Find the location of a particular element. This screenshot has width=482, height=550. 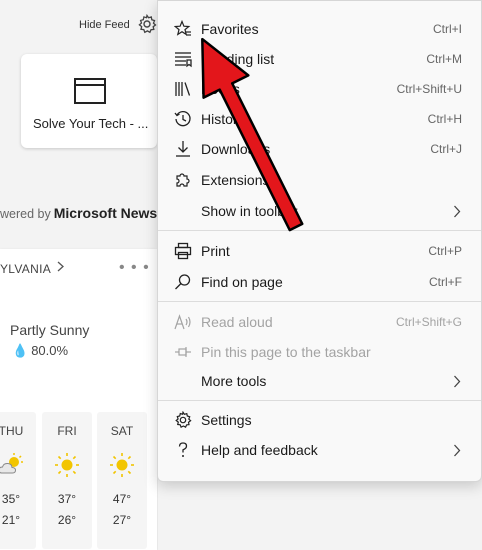

menu-item-label: Help and feedback is located at coordinates (259, 450).